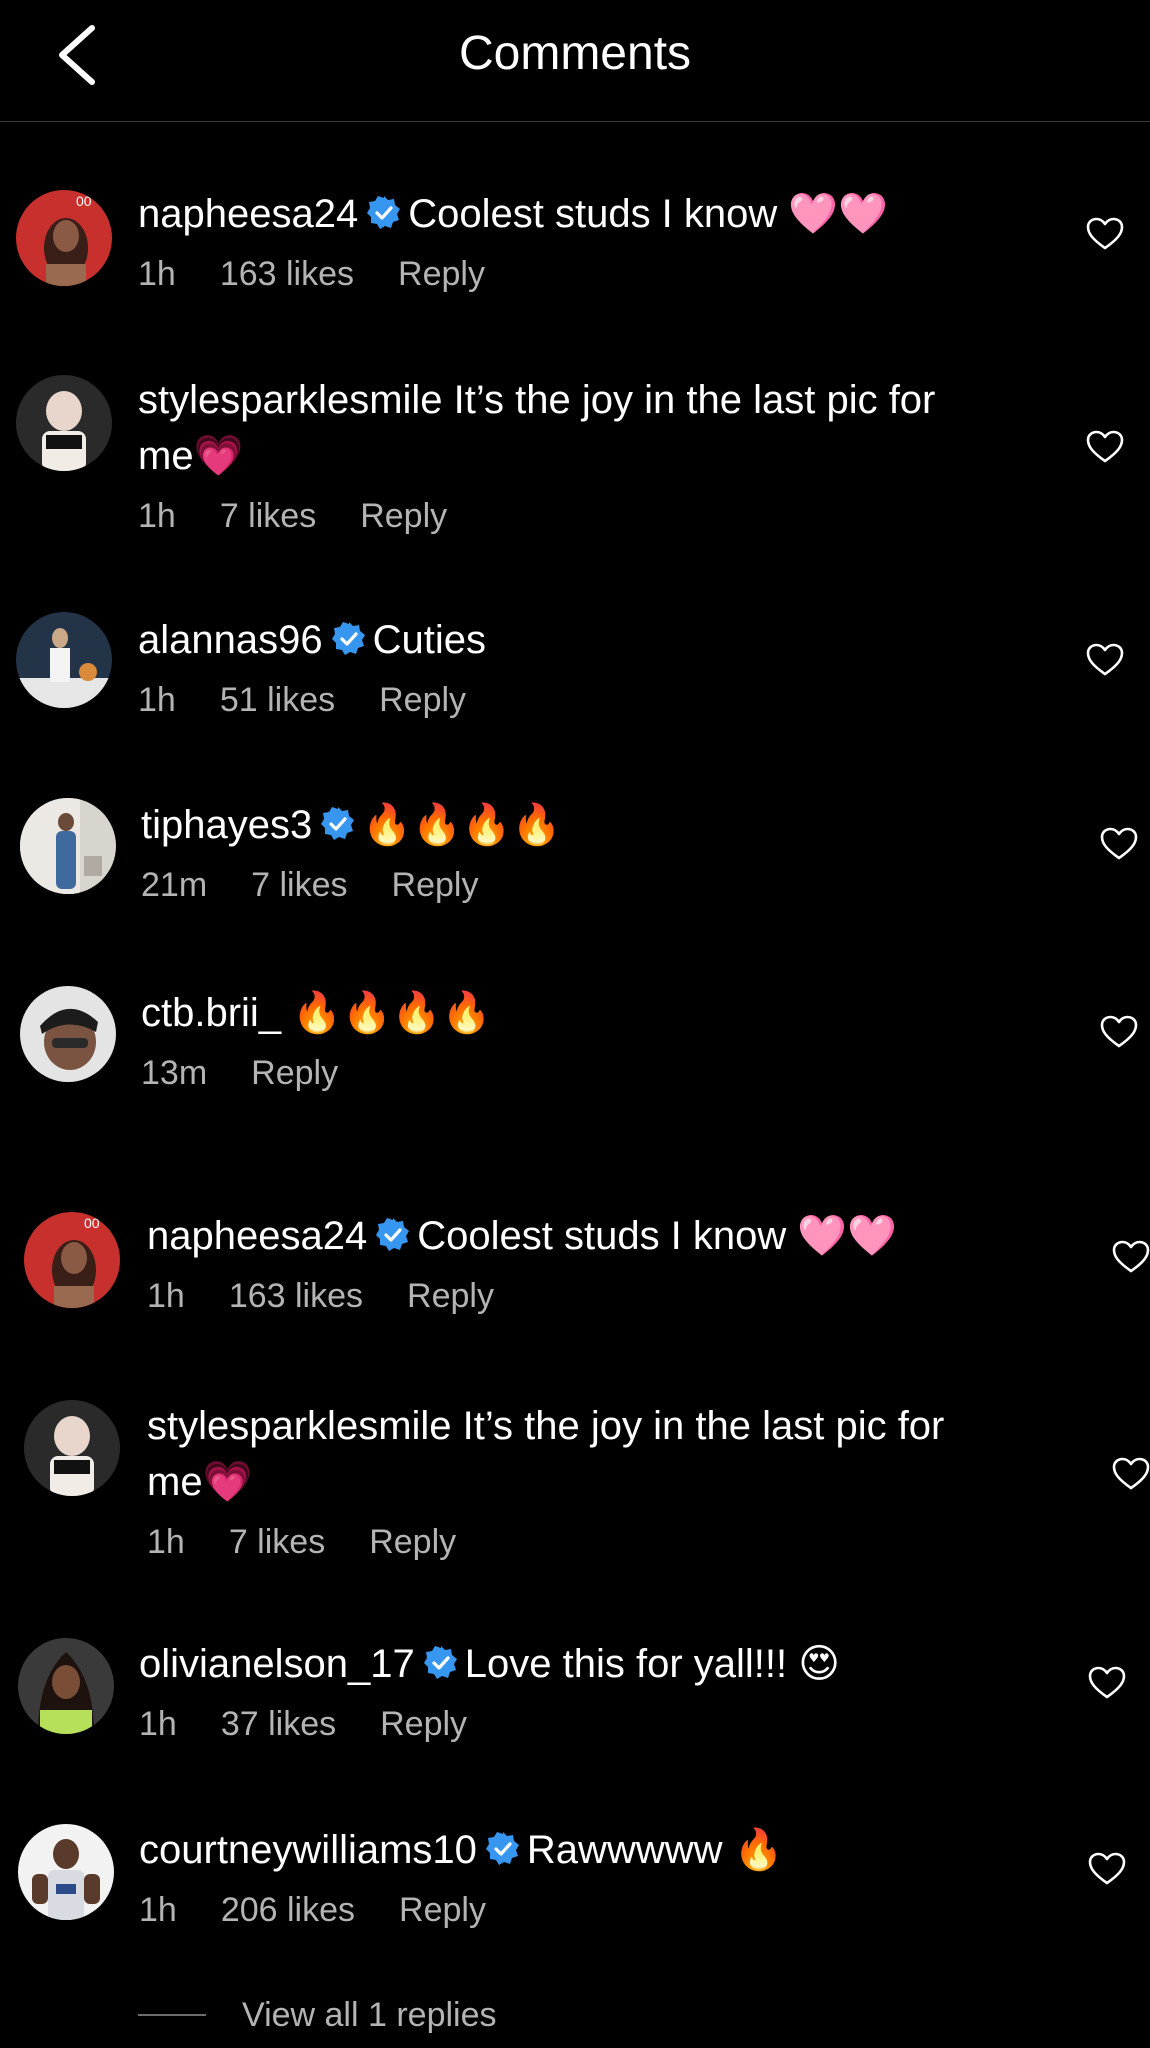  Describe the element at coordinates (369, 2014) in the screenshot. I see `view-replies-label: View all 1 replies` at that location.